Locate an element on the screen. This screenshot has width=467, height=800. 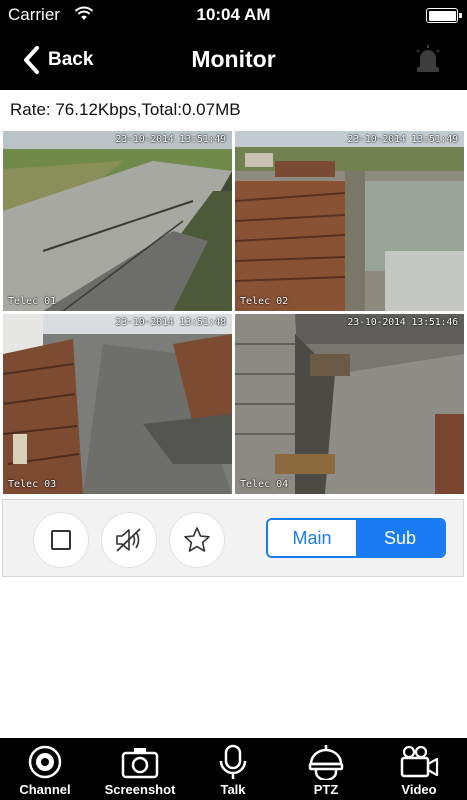
tab-label: Channel is located at coordinates (45, 789).